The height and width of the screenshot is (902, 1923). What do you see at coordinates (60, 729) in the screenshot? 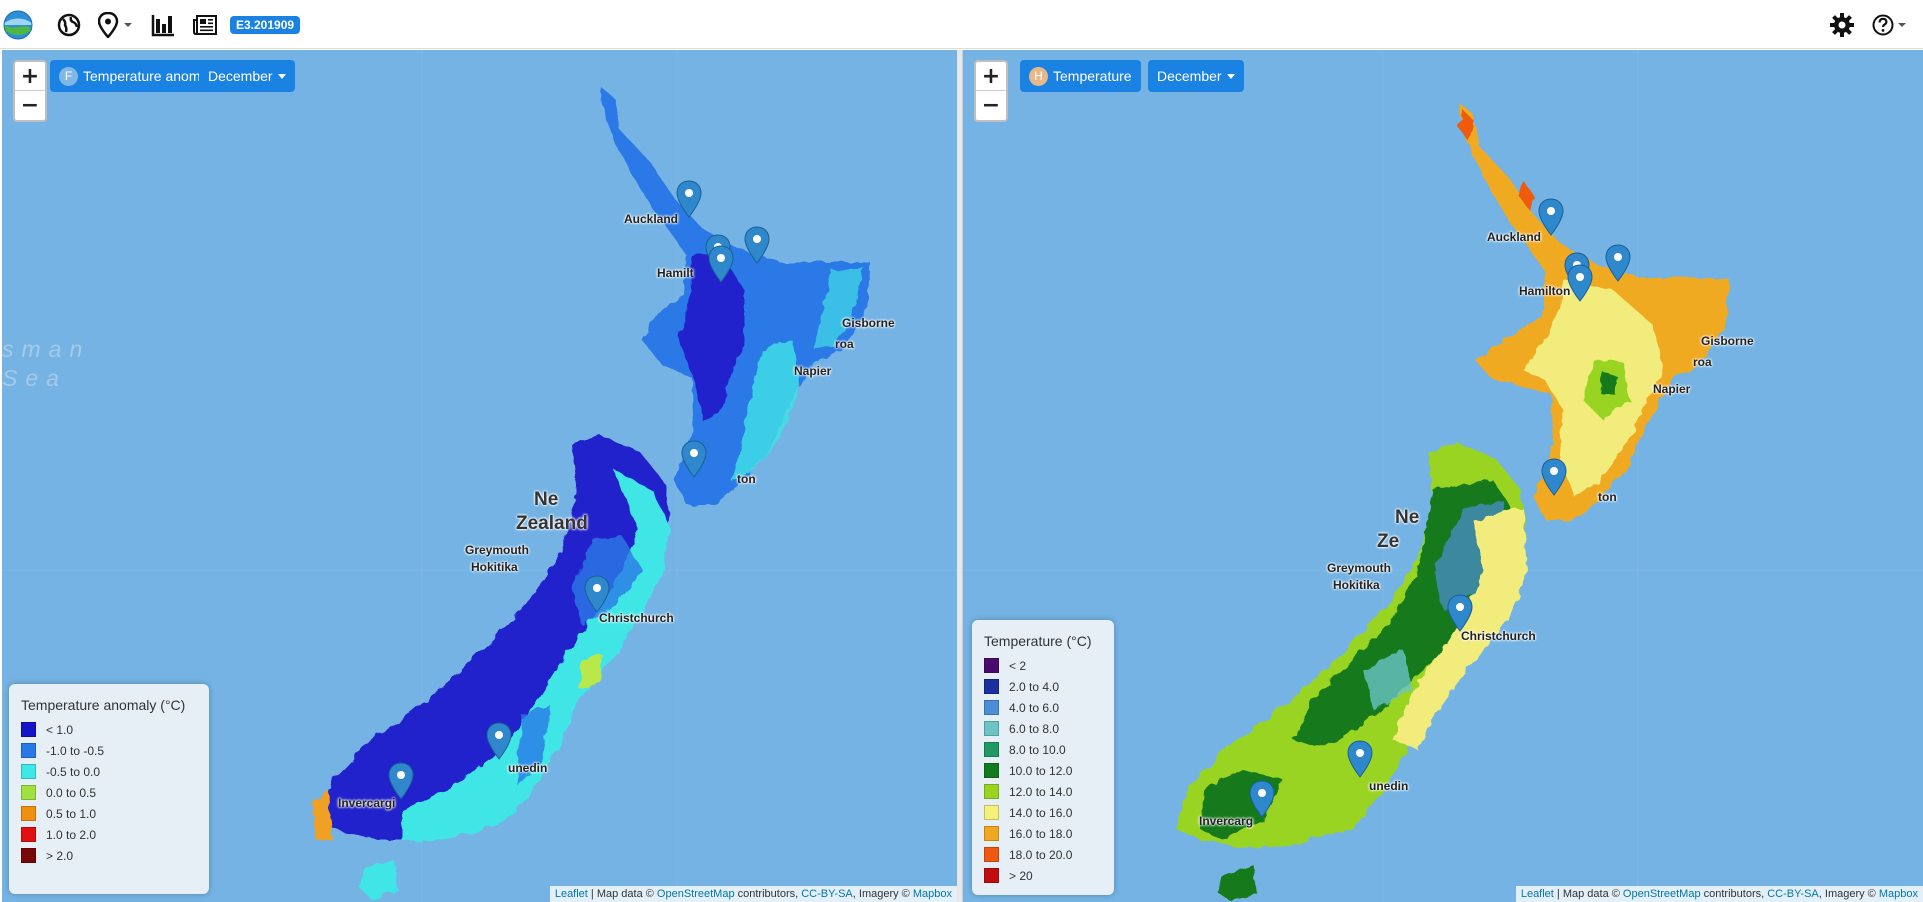
I see `legend-label: < 1.0` at bounding box center [60, 729].